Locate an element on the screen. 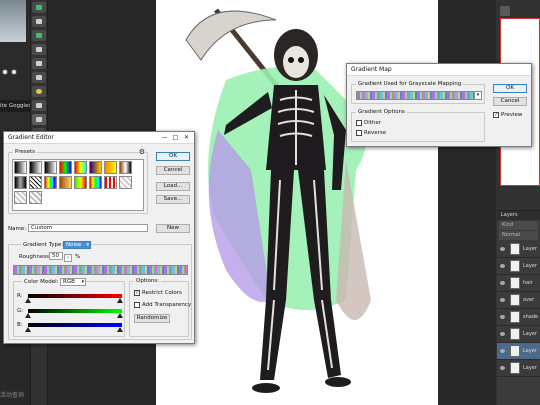 This screenshot has width=540, height=405. chevron-down-icon: ▾ is located at coordinates (82, 282).